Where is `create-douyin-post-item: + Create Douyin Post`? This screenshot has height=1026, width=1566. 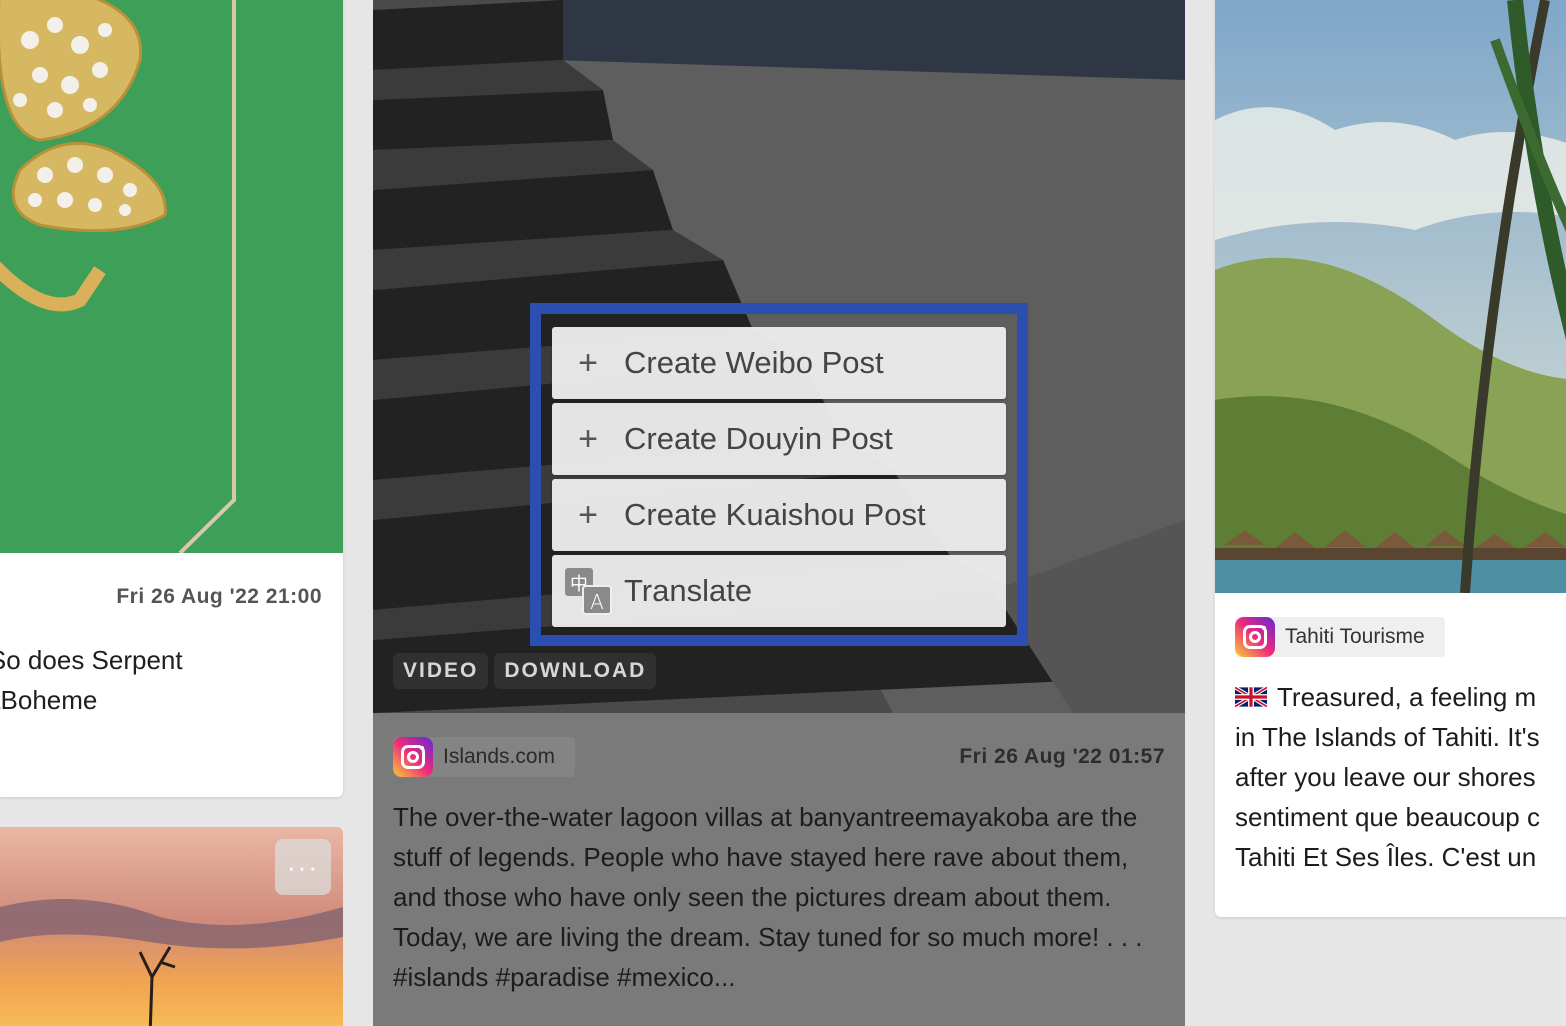
create-douyin-post-item: + Create Douyin Post is located at coordinates (779, 439).